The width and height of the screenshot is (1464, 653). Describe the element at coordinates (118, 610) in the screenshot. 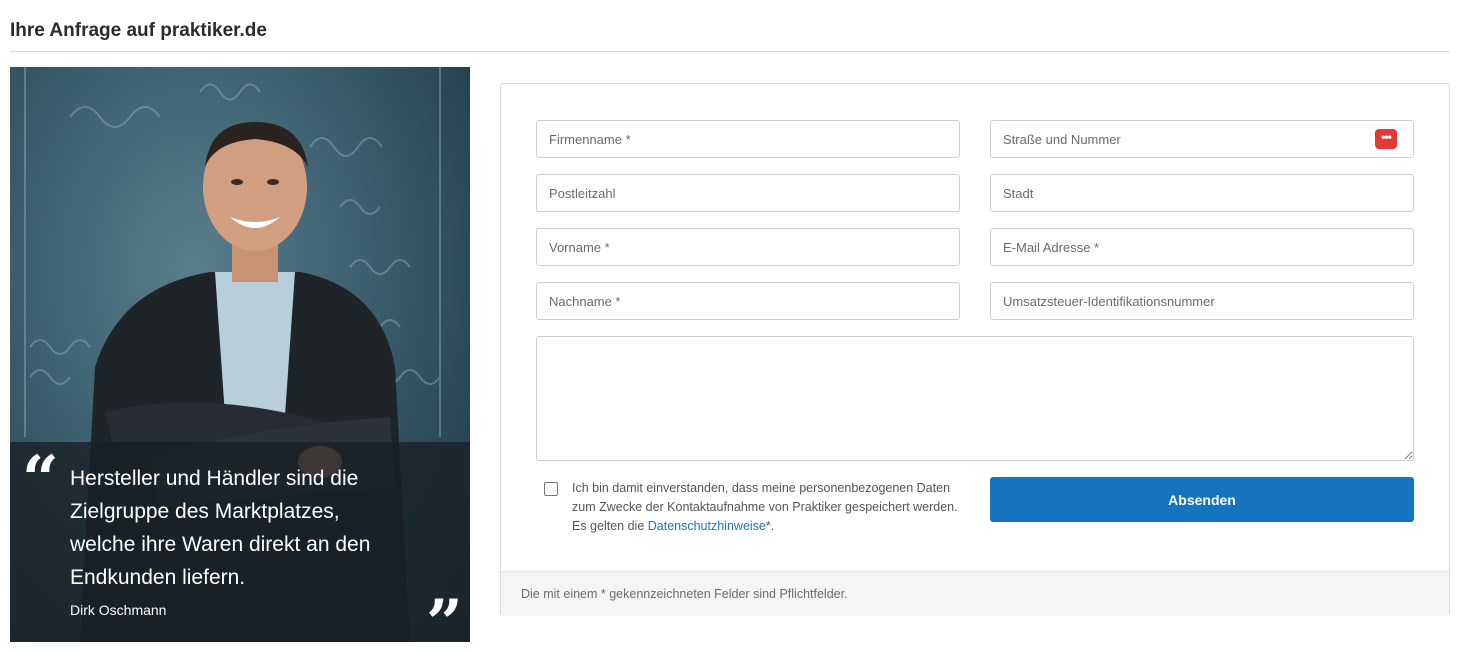

I see `testimonial-author: Dirk Oschmann` at that location.